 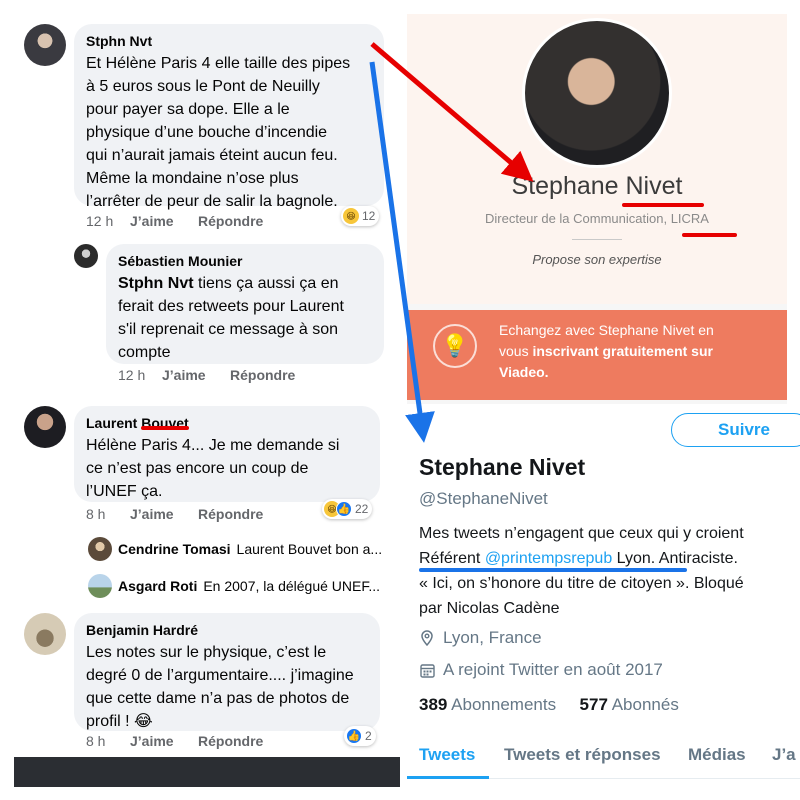 What do you see at coordinates (784, 755) in the screenshot?
I see `tab-likes: J’a` at bounding box center [784, 755].